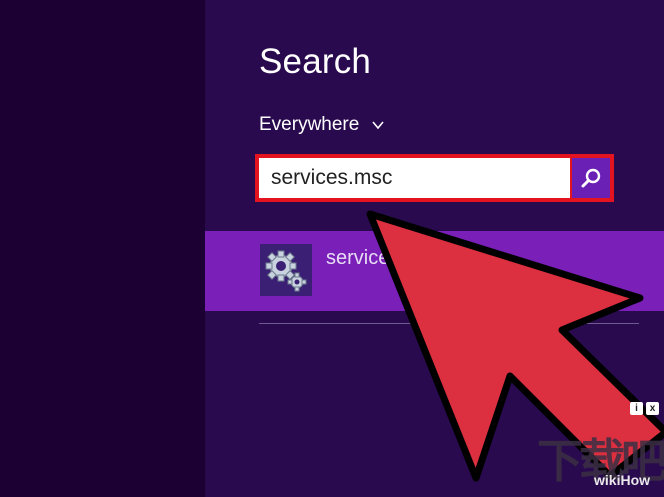 The height and width of the screenshot is (497, 664). I want to click on search-scope-dropdown: Everywhere, so click(322, 125).